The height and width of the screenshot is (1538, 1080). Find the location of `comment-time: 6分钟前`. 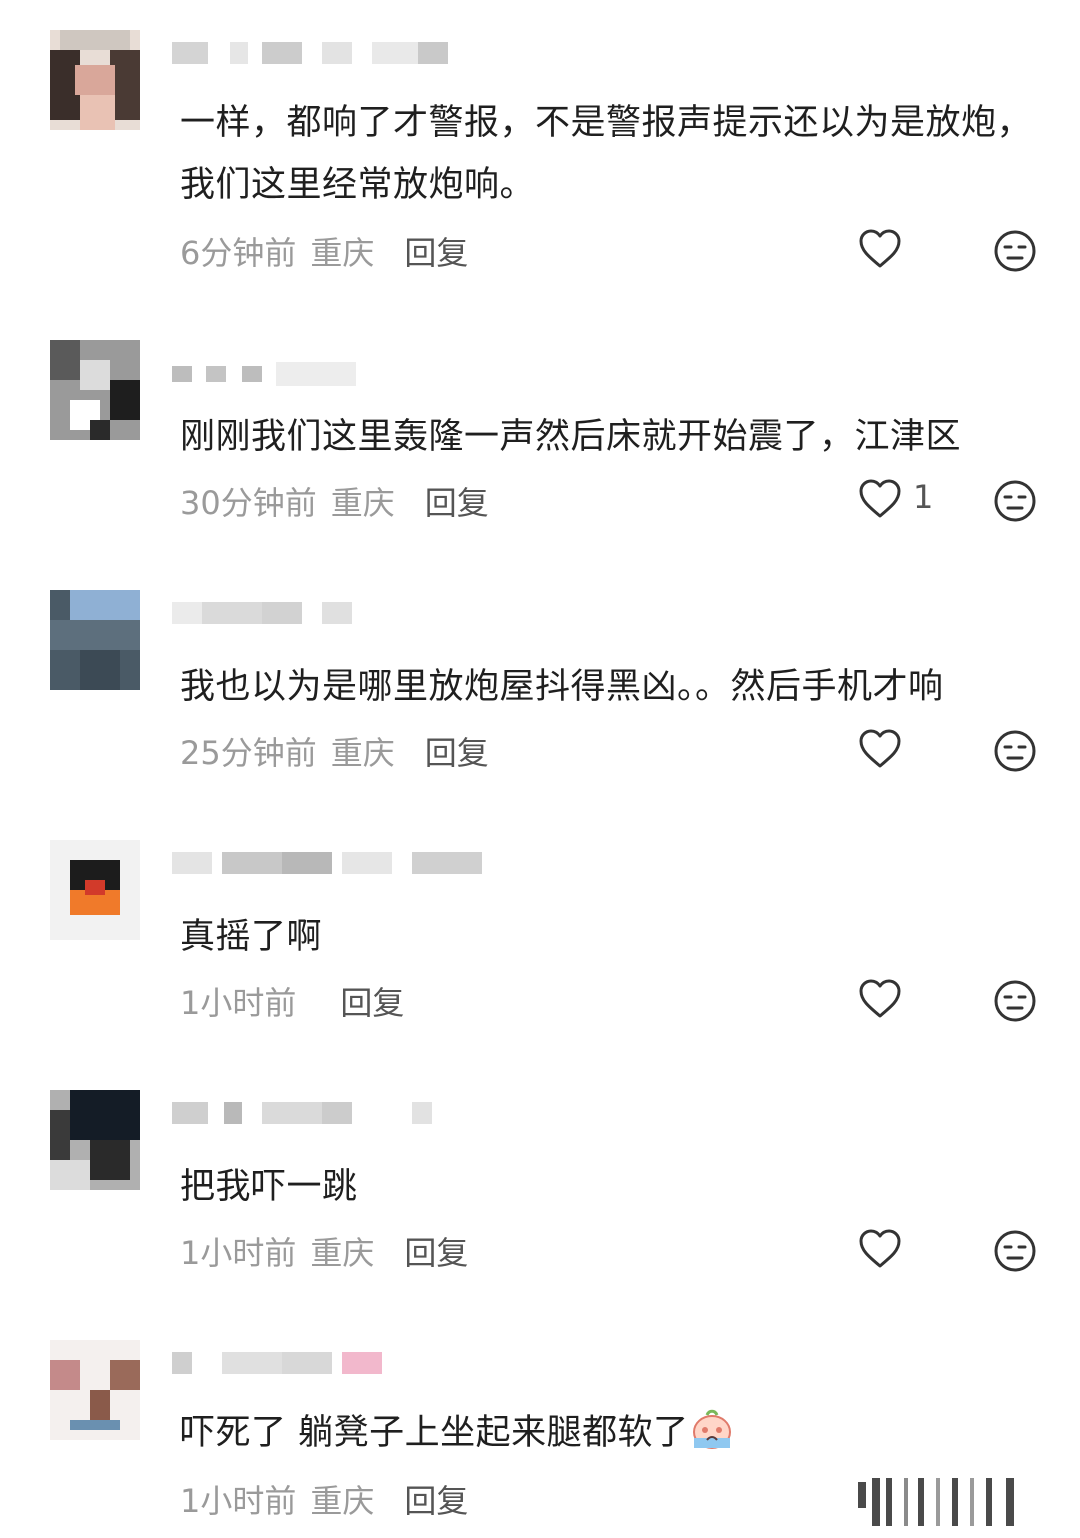

comment-time: 6分钟前 is located at coordinates (238, 253).